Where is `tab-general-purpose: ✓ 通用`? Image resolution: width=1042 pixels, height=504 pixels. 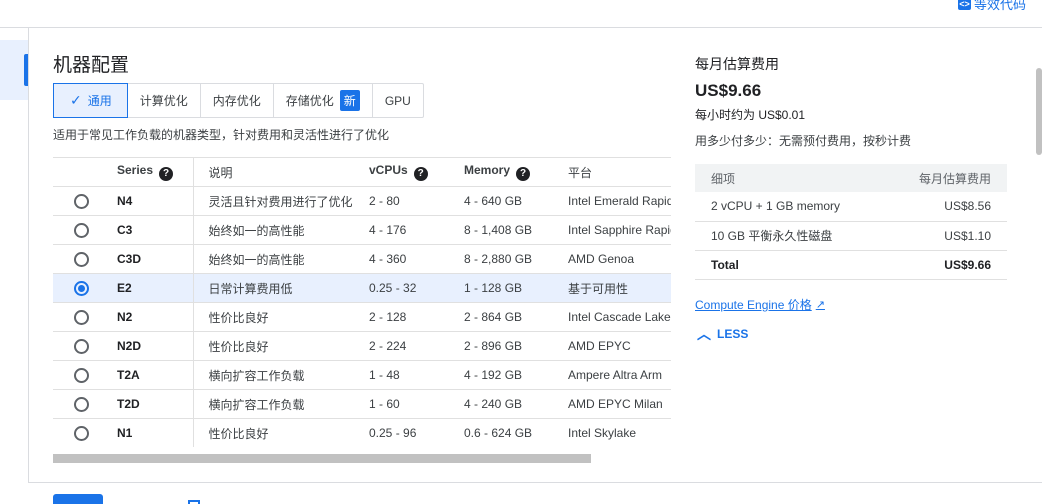 tab-general-purpose: ✓ 通用 is located at coordinates (90, 100).